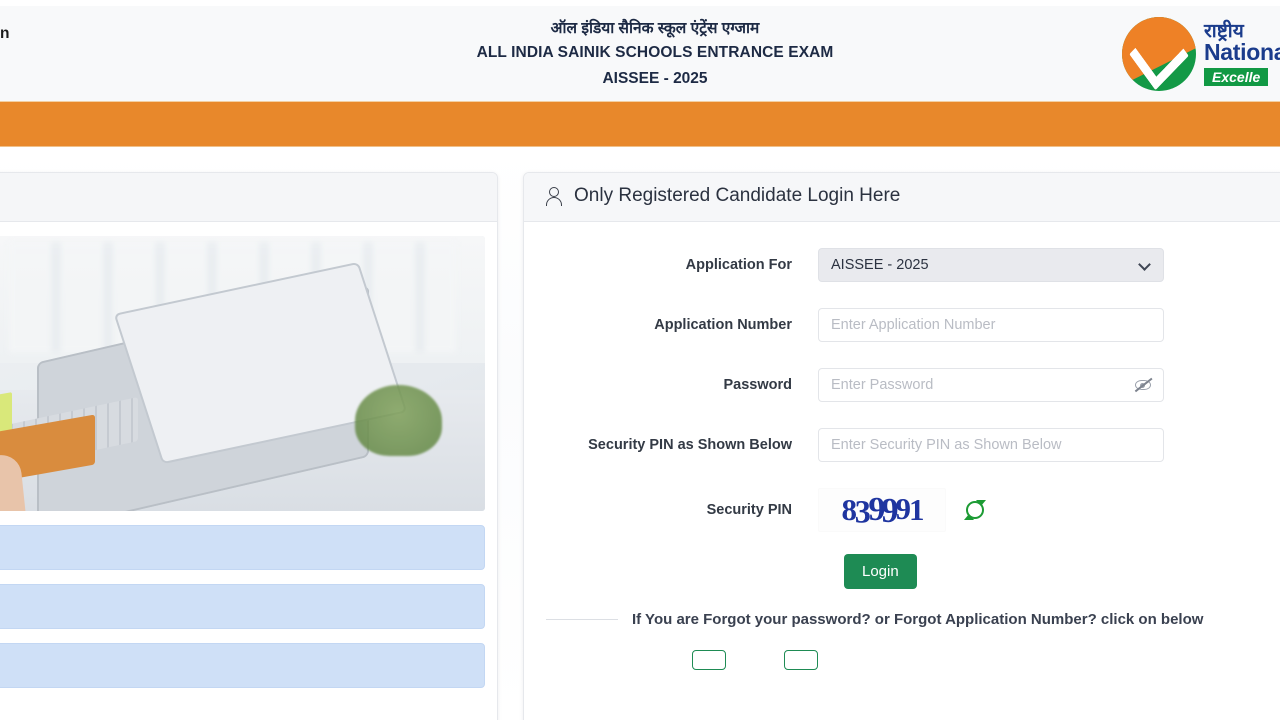  Describe the element at coordinates (1159, 54) in the screenshot. I see `nta-checkmark-logo-icon` at that location.